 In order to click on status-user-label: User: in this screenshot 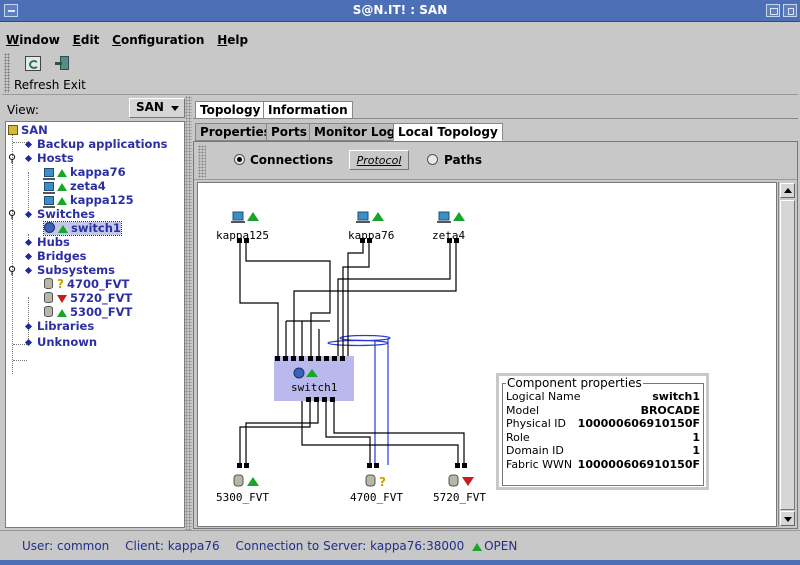, I will do `click(38, 546)`.